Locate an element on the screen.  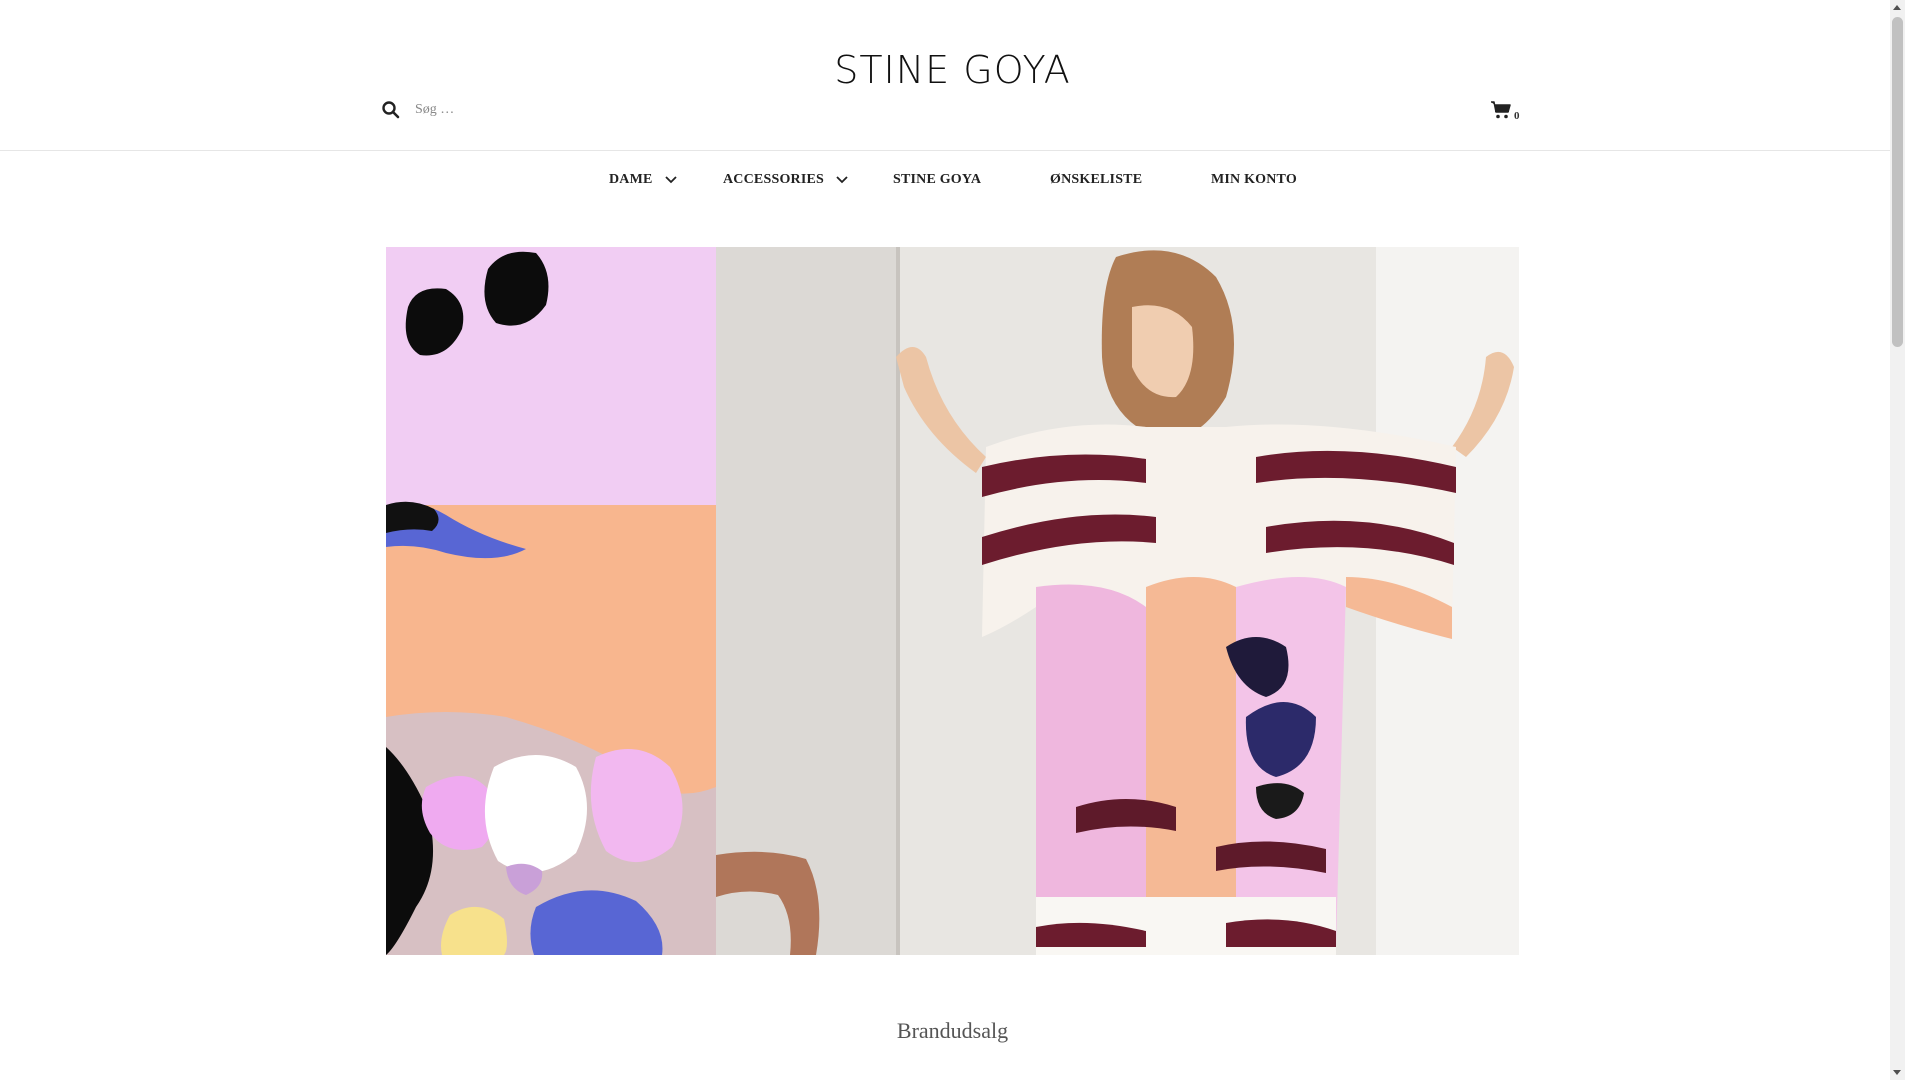
nav-item-label: ØNSKELISTE is located at coordinates (1096, 179).